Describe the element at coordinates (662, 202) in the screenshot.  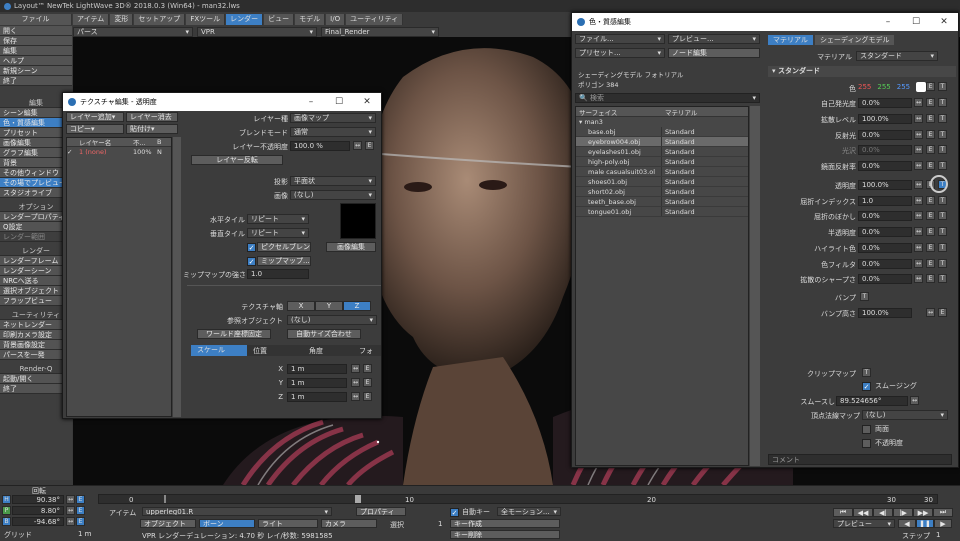
I see `surface-row: teeth_base.obj Standard` at that location.